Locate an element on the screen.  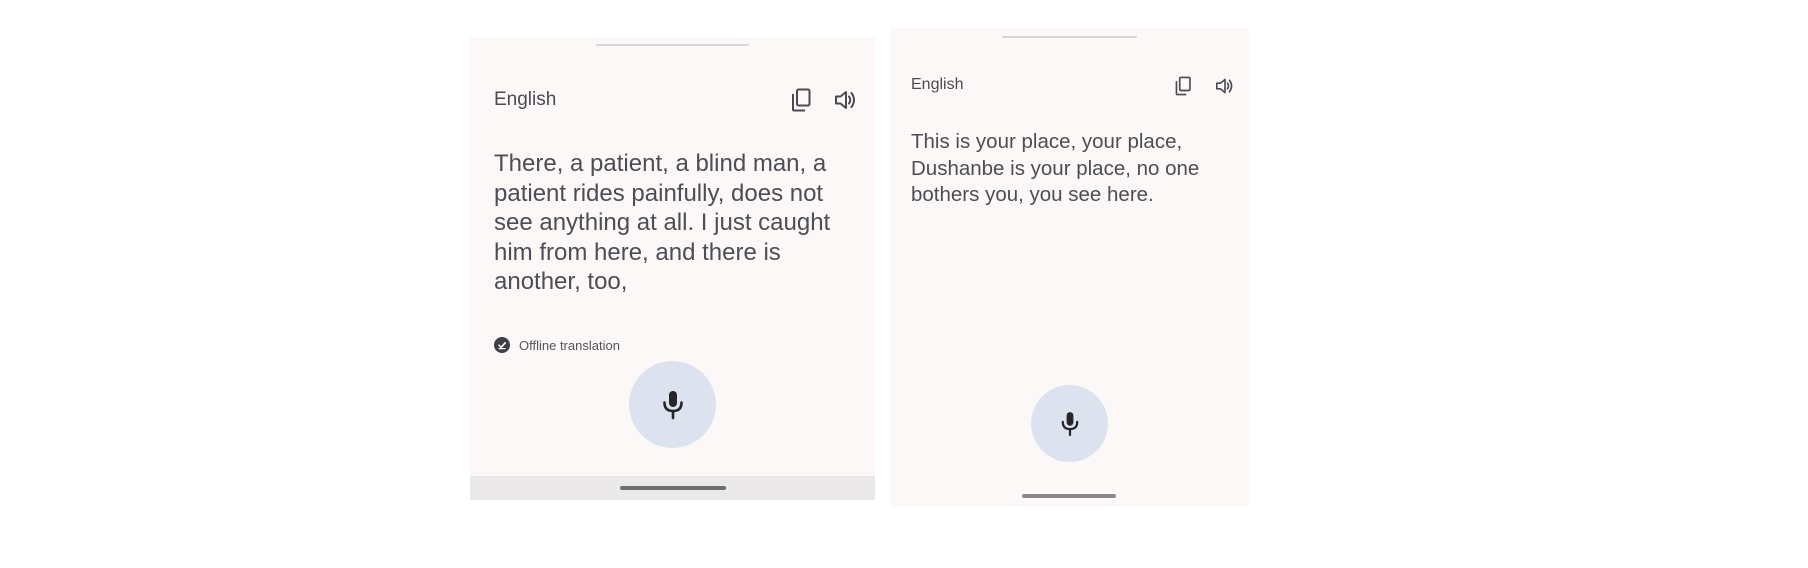
offline-label: Offline translation is located at coordinates (569, 345).